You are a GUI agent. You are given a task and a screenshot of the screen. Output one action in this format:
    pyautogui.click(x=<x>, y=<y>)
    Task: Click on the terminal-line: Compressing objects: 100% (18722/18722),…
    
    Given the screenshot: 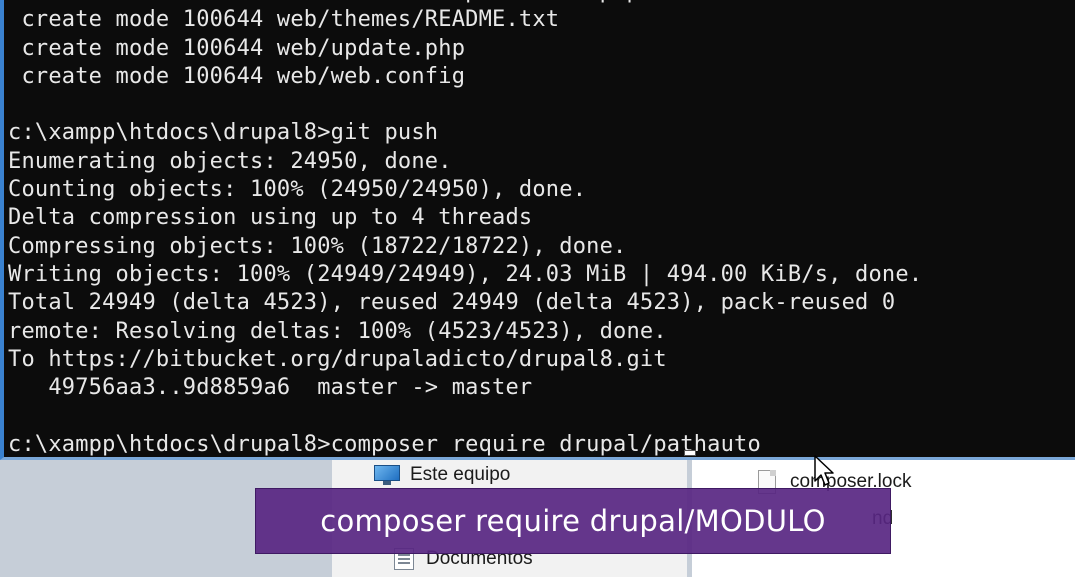 What is the action you would take?
    pyautogui.click(x=317, y=246)
    